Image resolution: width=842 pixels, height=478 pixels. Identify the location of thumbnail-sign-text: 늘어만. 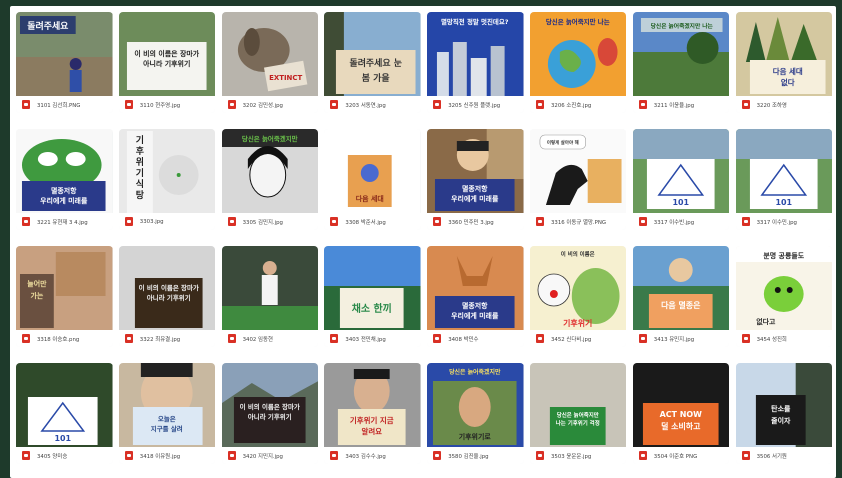
(37, 283).